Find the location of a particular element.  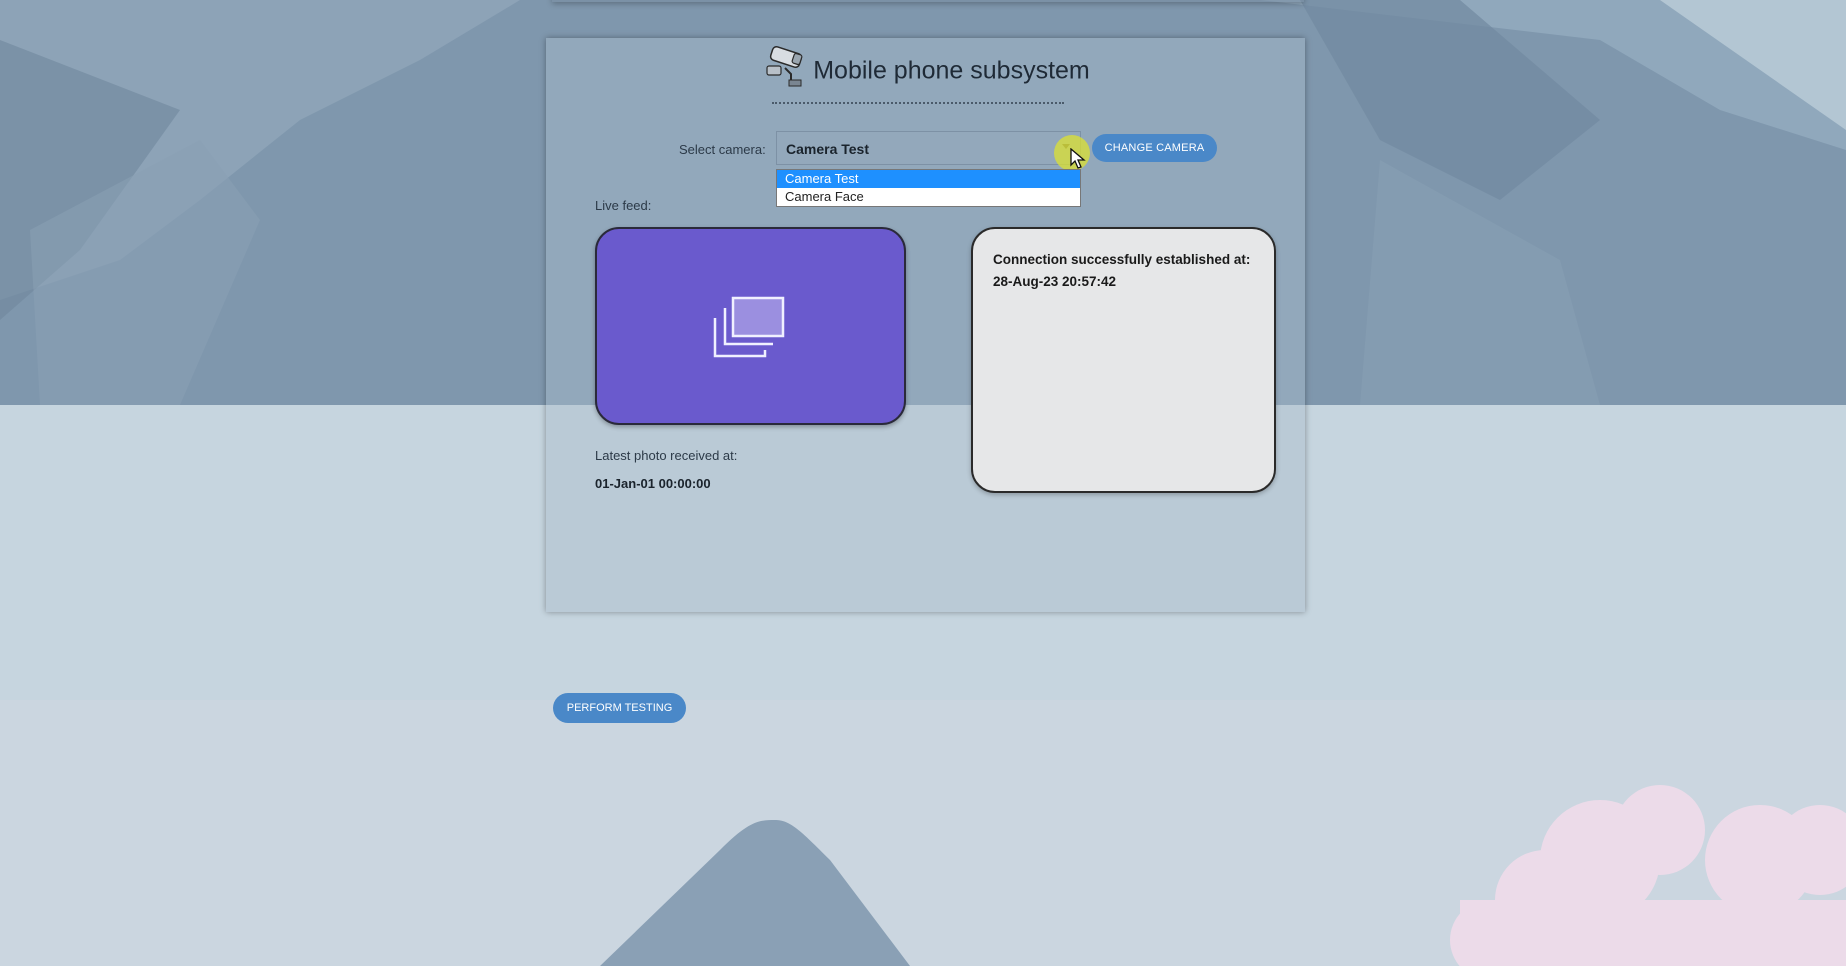

previous-panel-edge is located at coordinates (928, 1).